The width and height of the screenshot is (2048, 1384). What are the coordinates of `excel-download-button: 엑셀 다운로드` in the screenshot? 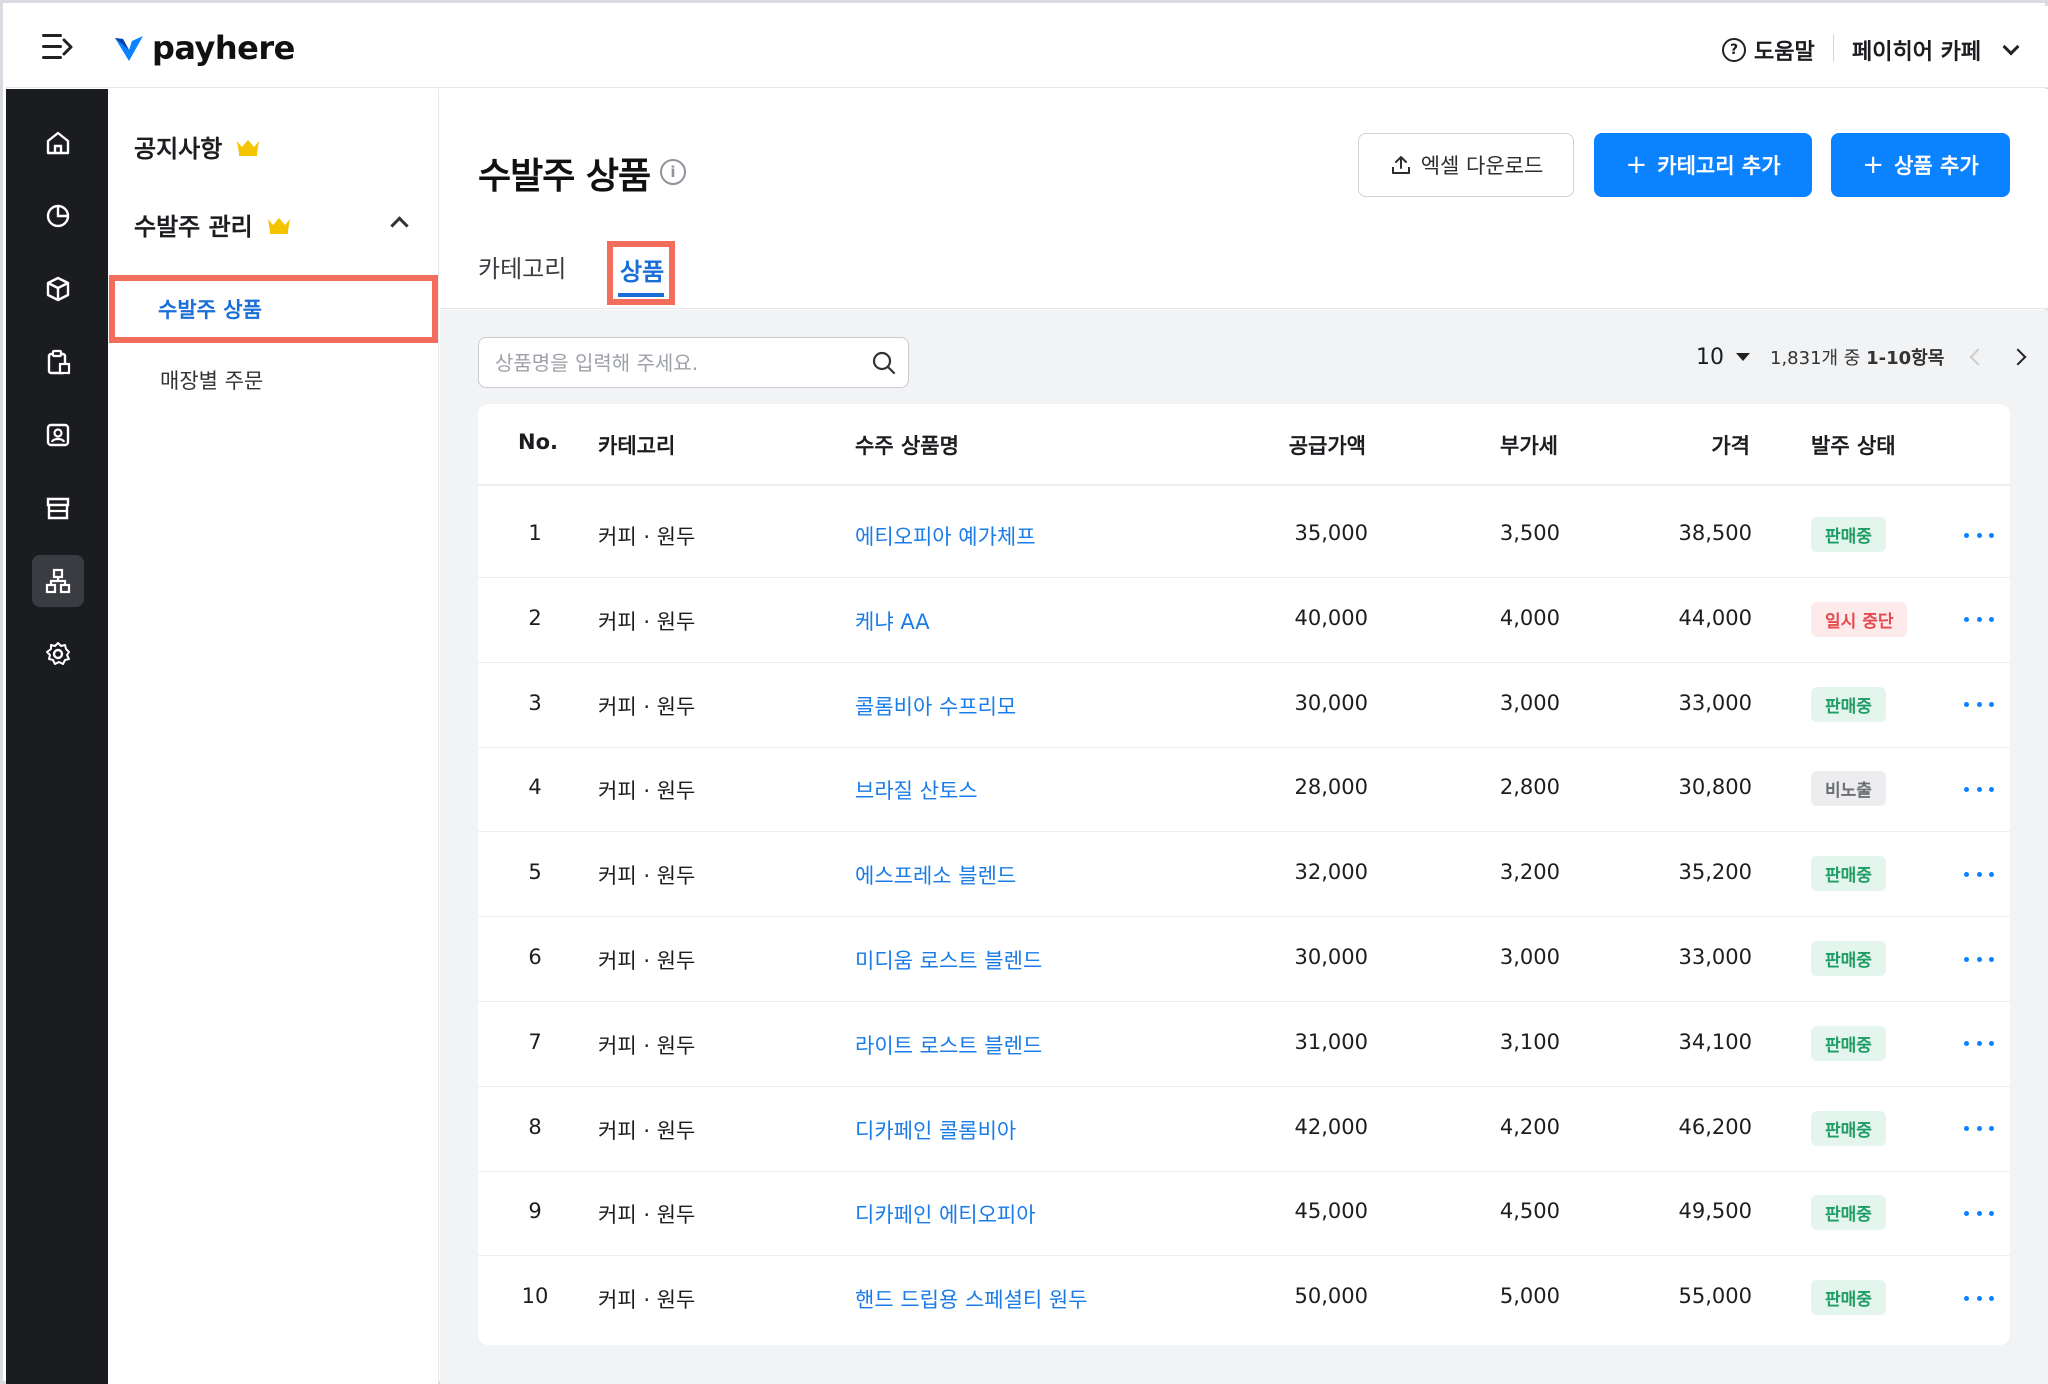 It's located at (1466, 165).